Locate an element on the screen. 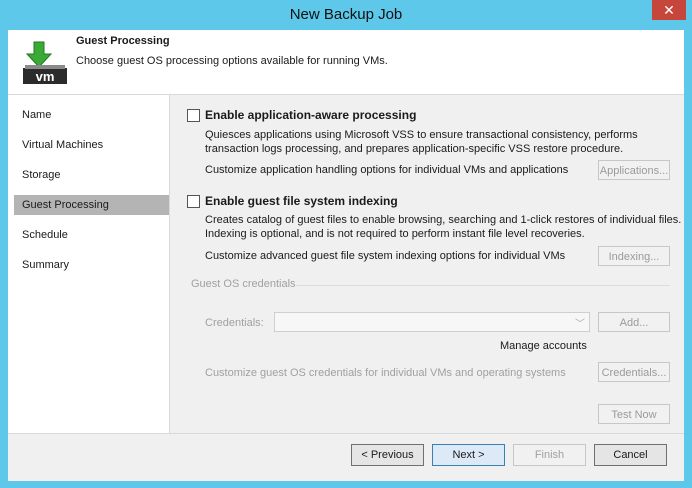 The image size is (692, 488). step-schedule: Schedule is located at coordinates (91, 235).